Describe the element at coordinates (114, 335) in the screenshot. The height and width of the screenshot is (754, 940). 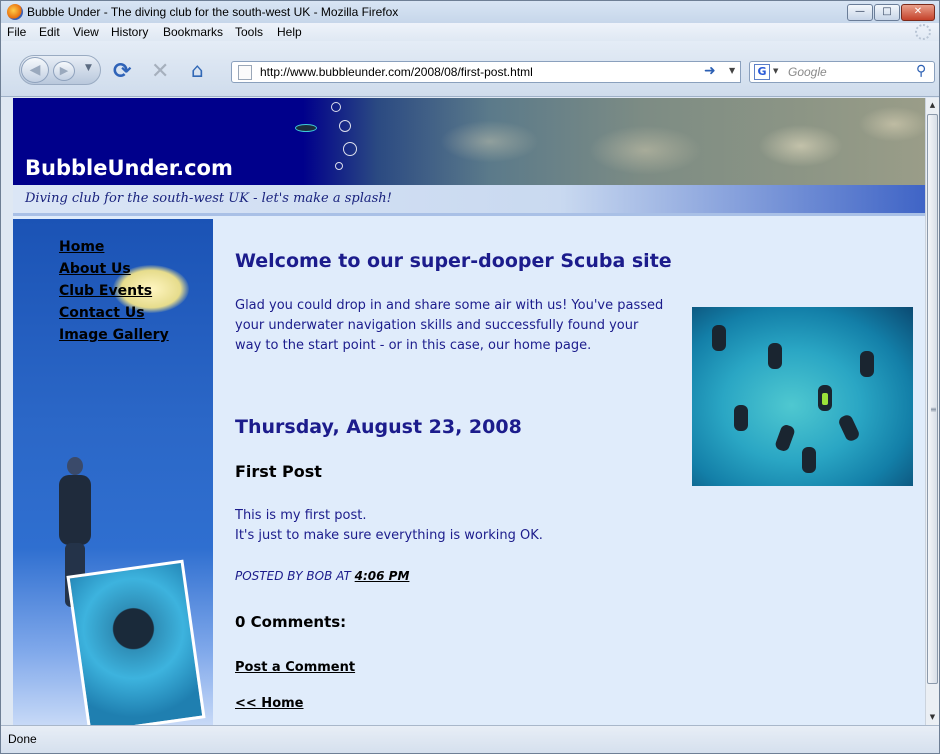
I see `nav-link-image-gallery: Image Gallery` at that location.